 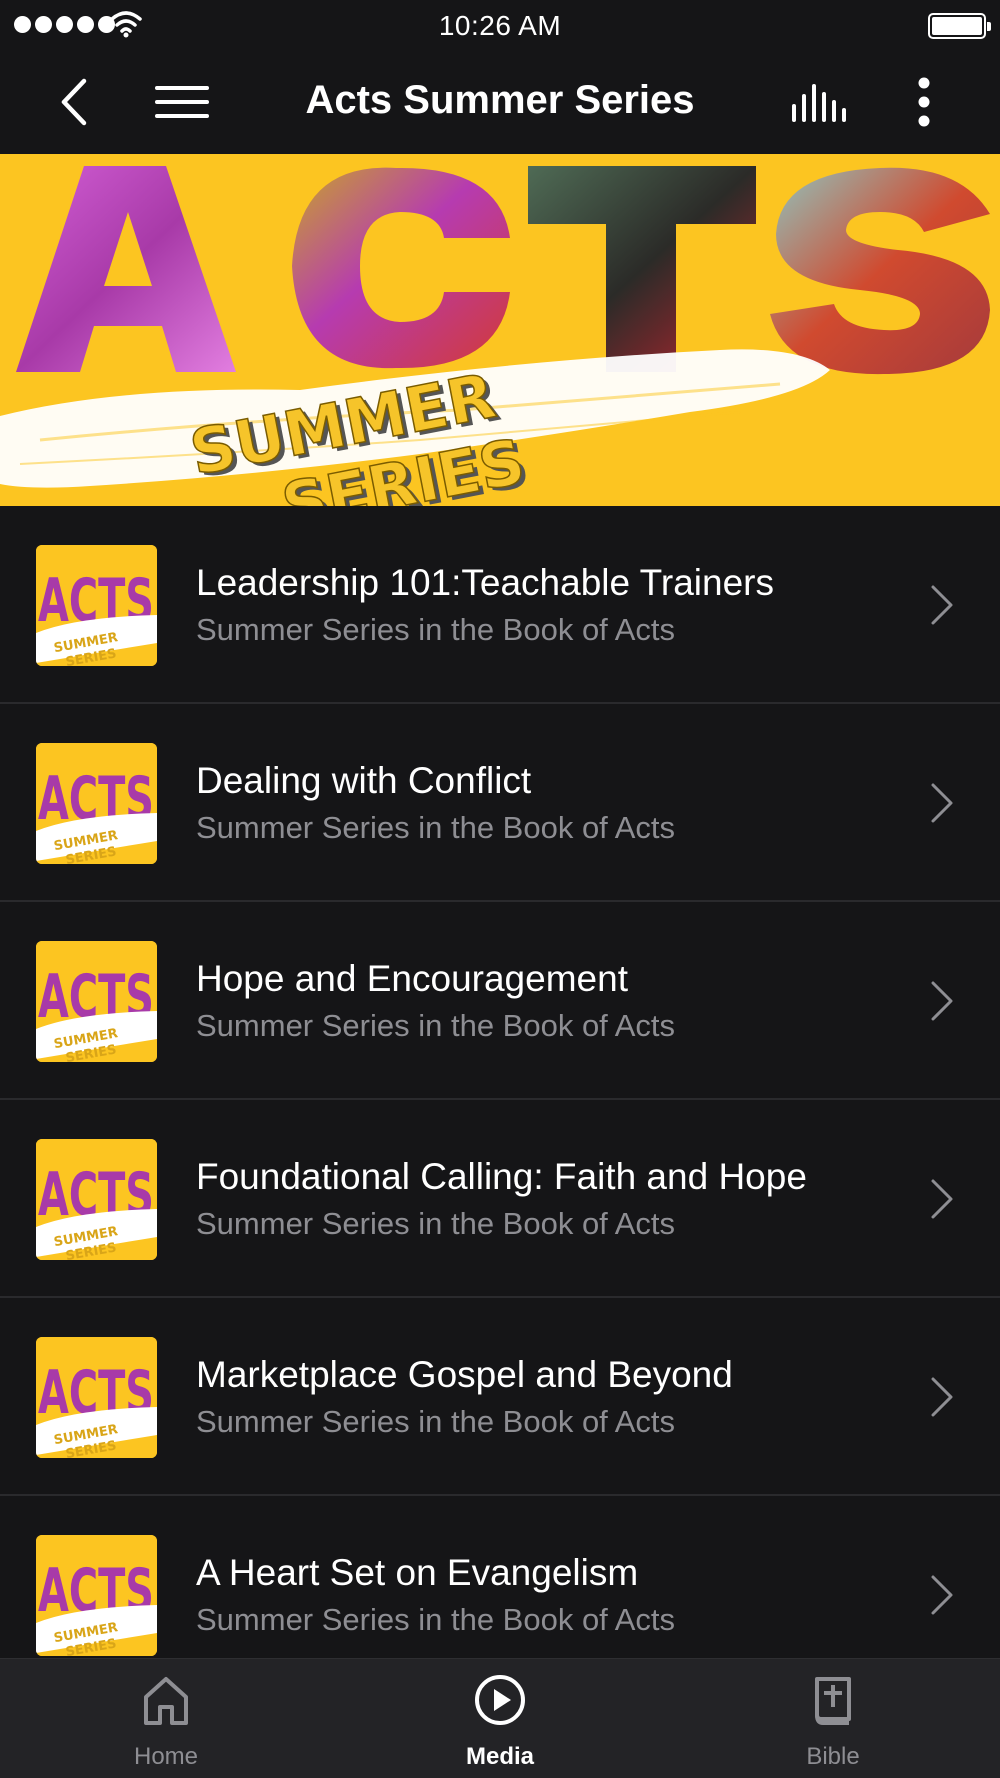 I want to click on tab-media-label: Media, so click(x=499, y=1756).